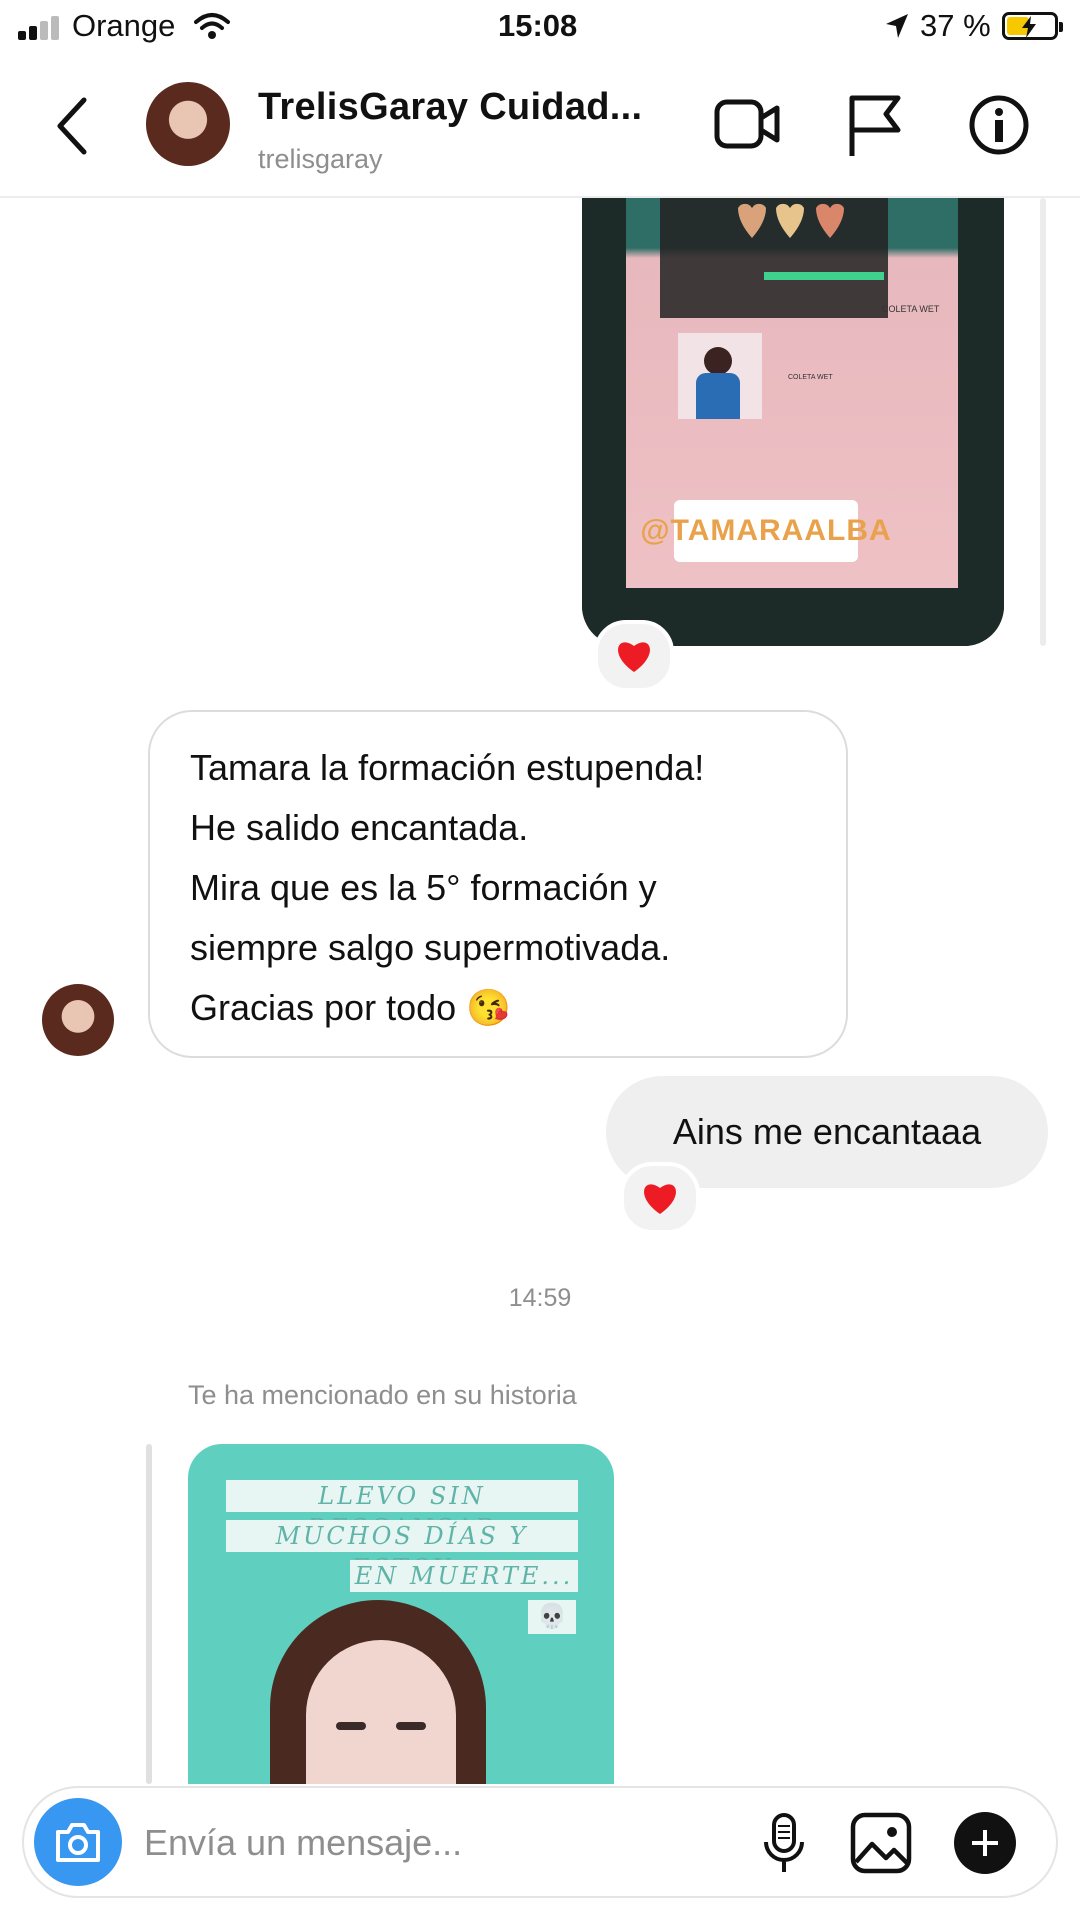 The width and height of the screenshot is (1080, 1920). I want to click on flag-icon, so click(875, 125).